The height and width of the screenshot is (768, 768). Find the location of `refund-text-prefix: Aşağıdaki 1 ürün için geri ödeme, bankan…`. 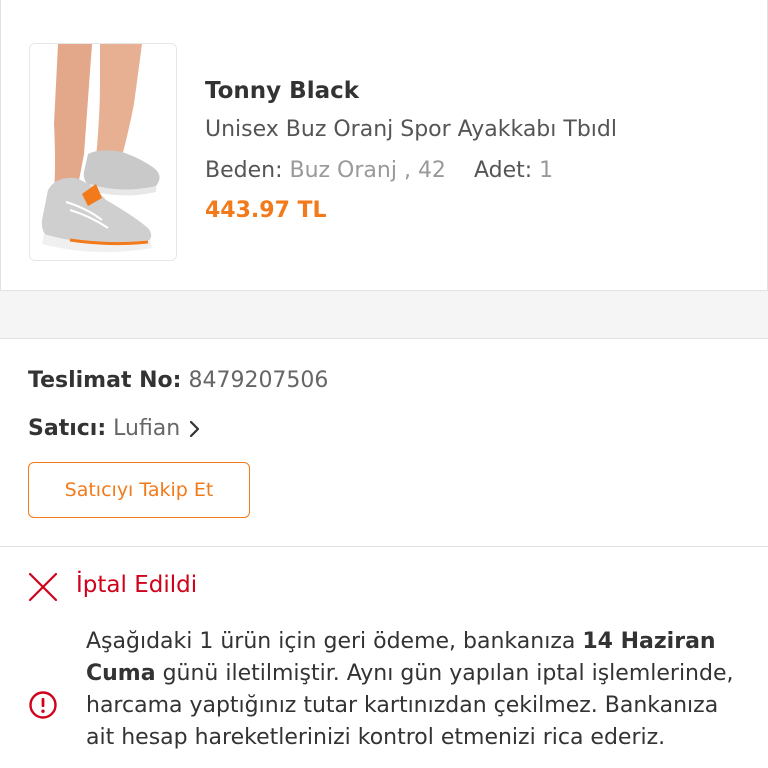

refund-text-prefix: Aşağıdaki 1 ürün için geri ödeme, bankan… is located at coordinates (334, 641).